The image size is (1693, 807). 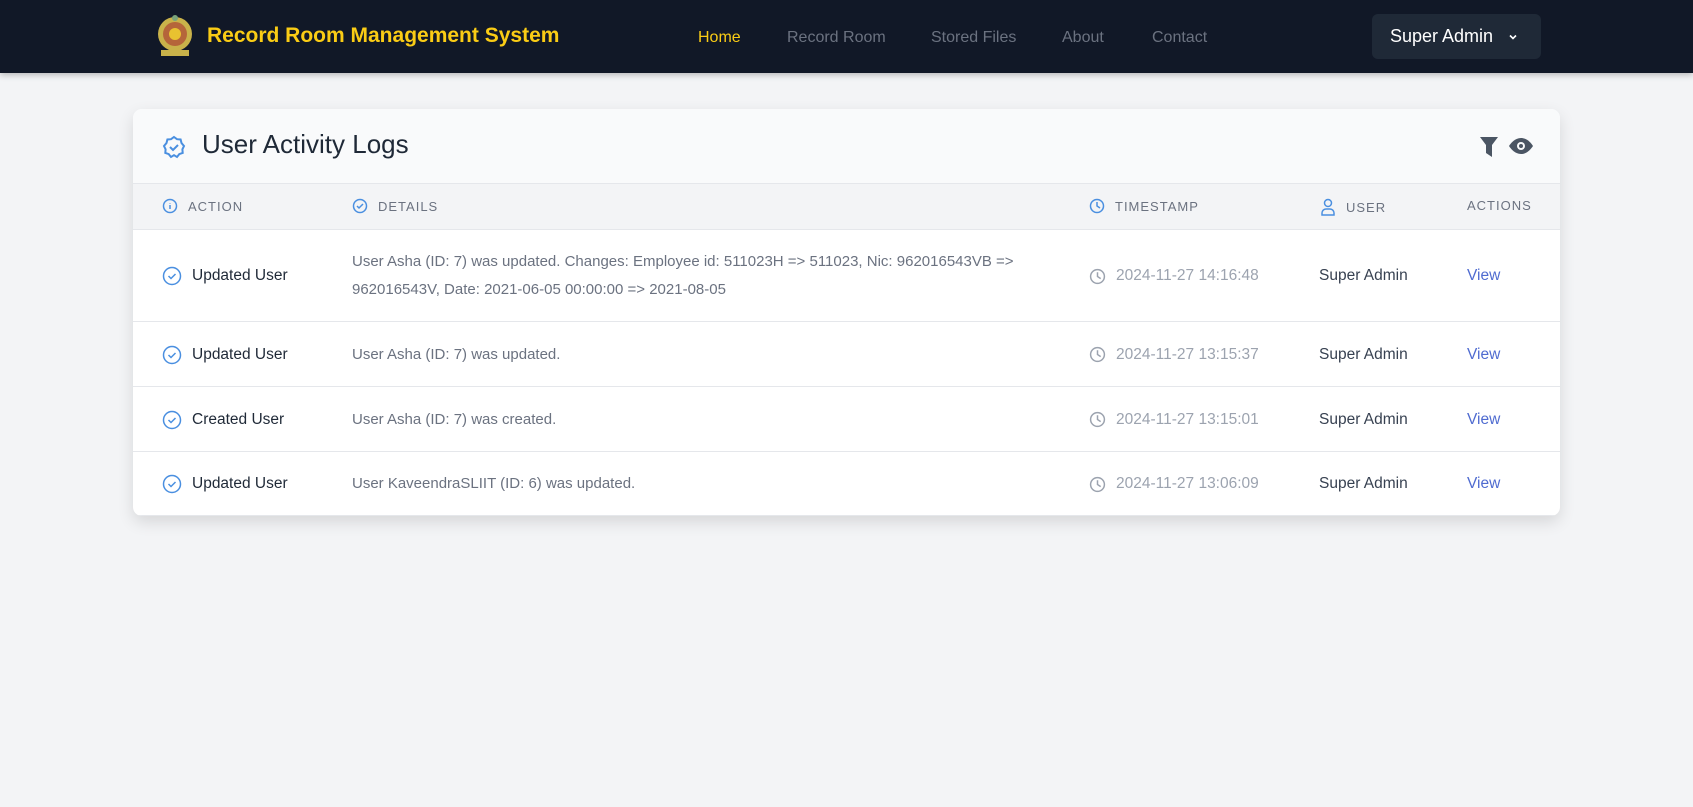 I want to click on eye-icon, so click(x=1521, y=146).